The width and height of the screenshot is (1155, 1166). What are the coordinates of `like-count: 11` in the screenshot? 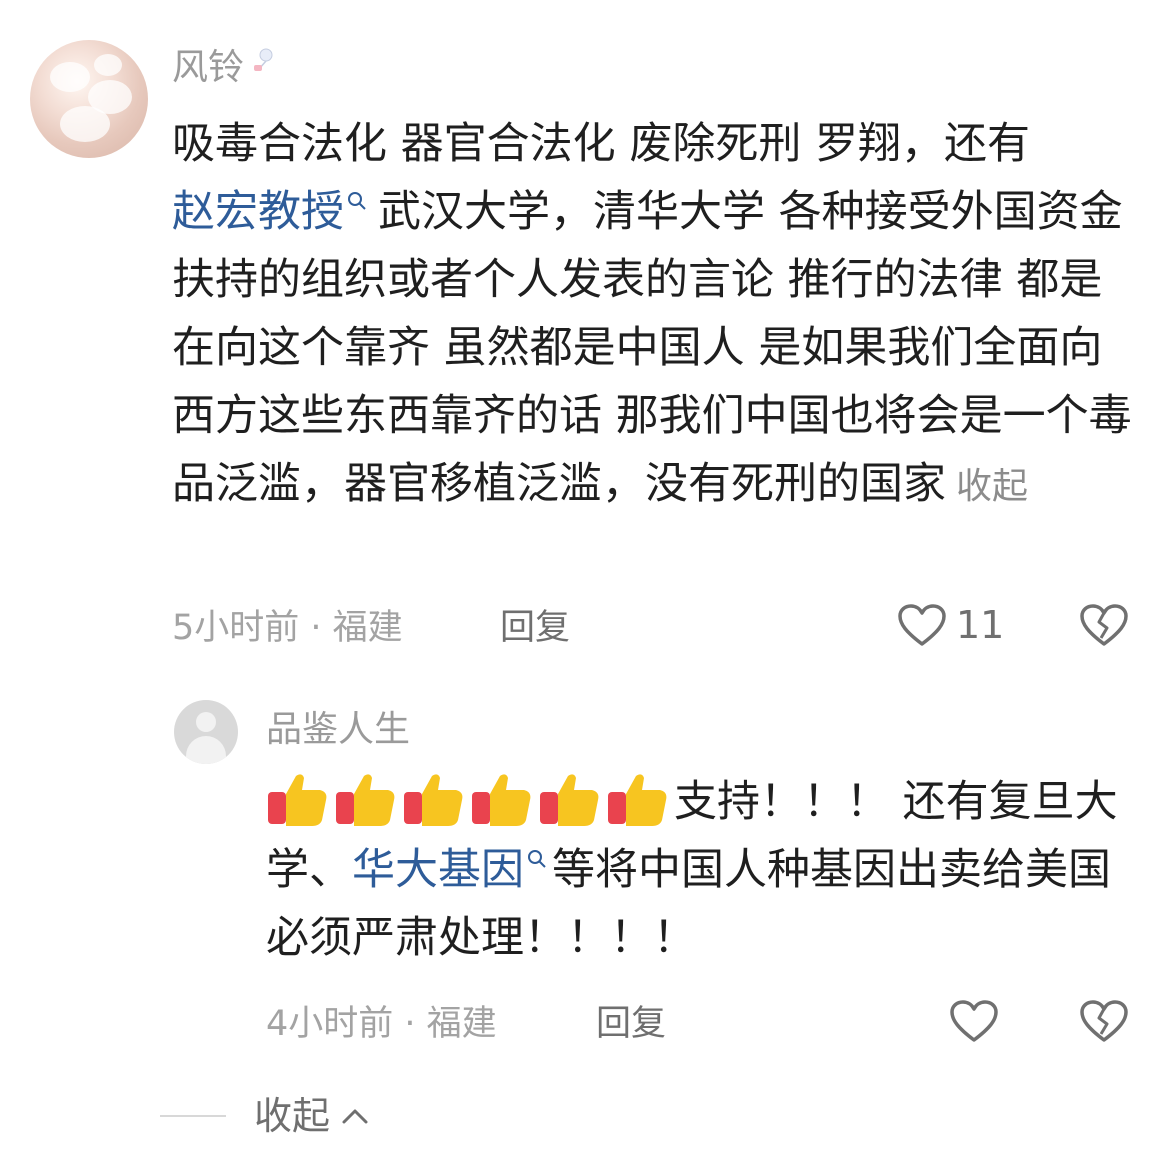 It's located at (980, 625).